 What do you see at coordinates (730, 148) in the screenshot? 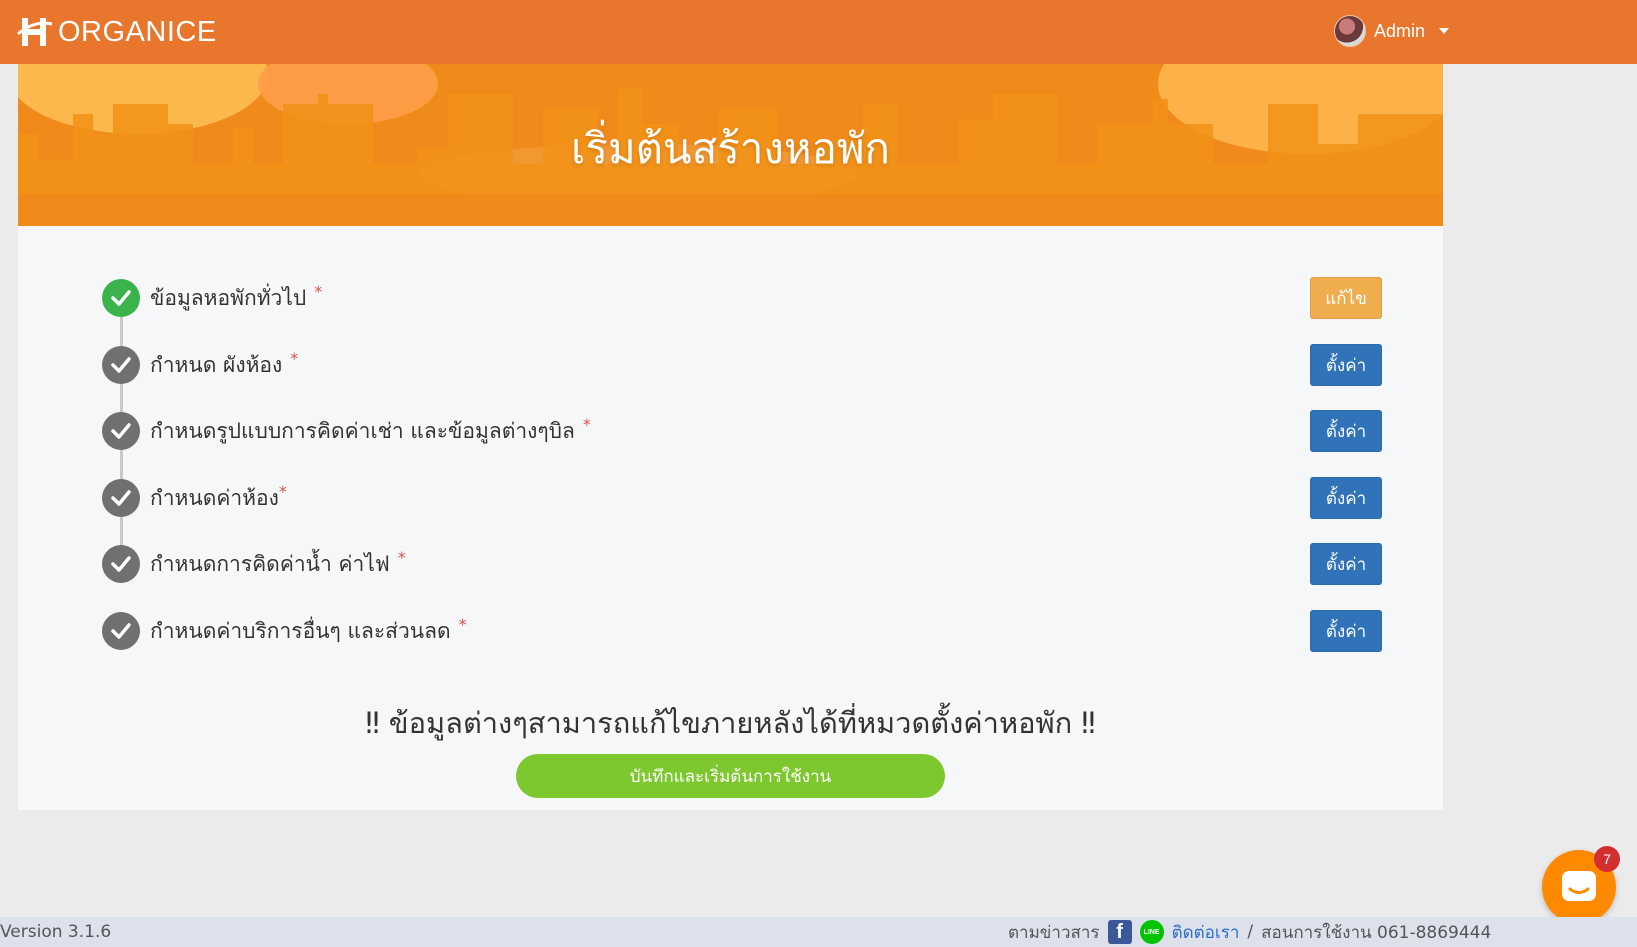
I see `page-title: เริ่มต้นสร้างหอพัก` at bounding box center [730, 148].